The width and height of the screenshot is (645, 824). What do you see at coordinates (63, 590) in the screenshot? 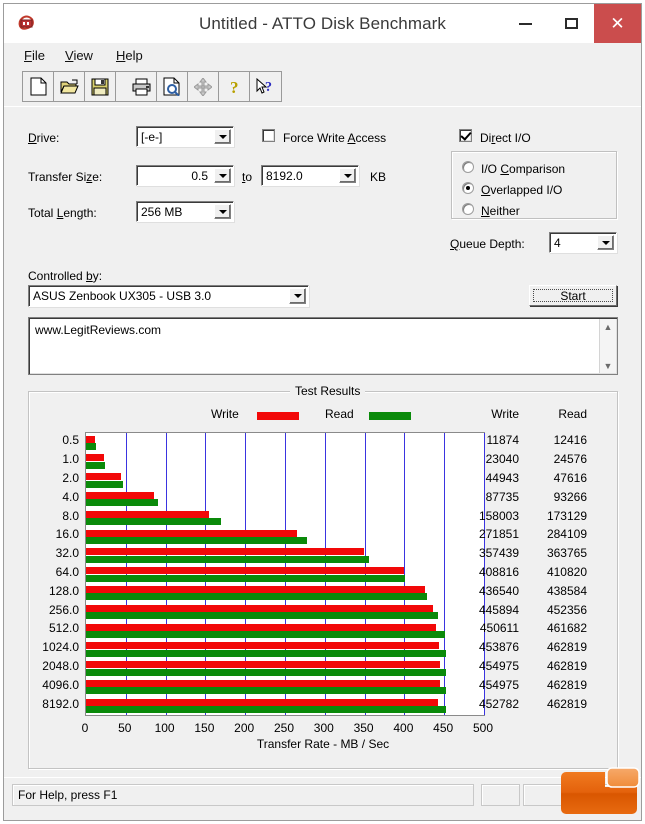
I see `chart-y-tick-label: 128.0` at bounding box center [63, 590].